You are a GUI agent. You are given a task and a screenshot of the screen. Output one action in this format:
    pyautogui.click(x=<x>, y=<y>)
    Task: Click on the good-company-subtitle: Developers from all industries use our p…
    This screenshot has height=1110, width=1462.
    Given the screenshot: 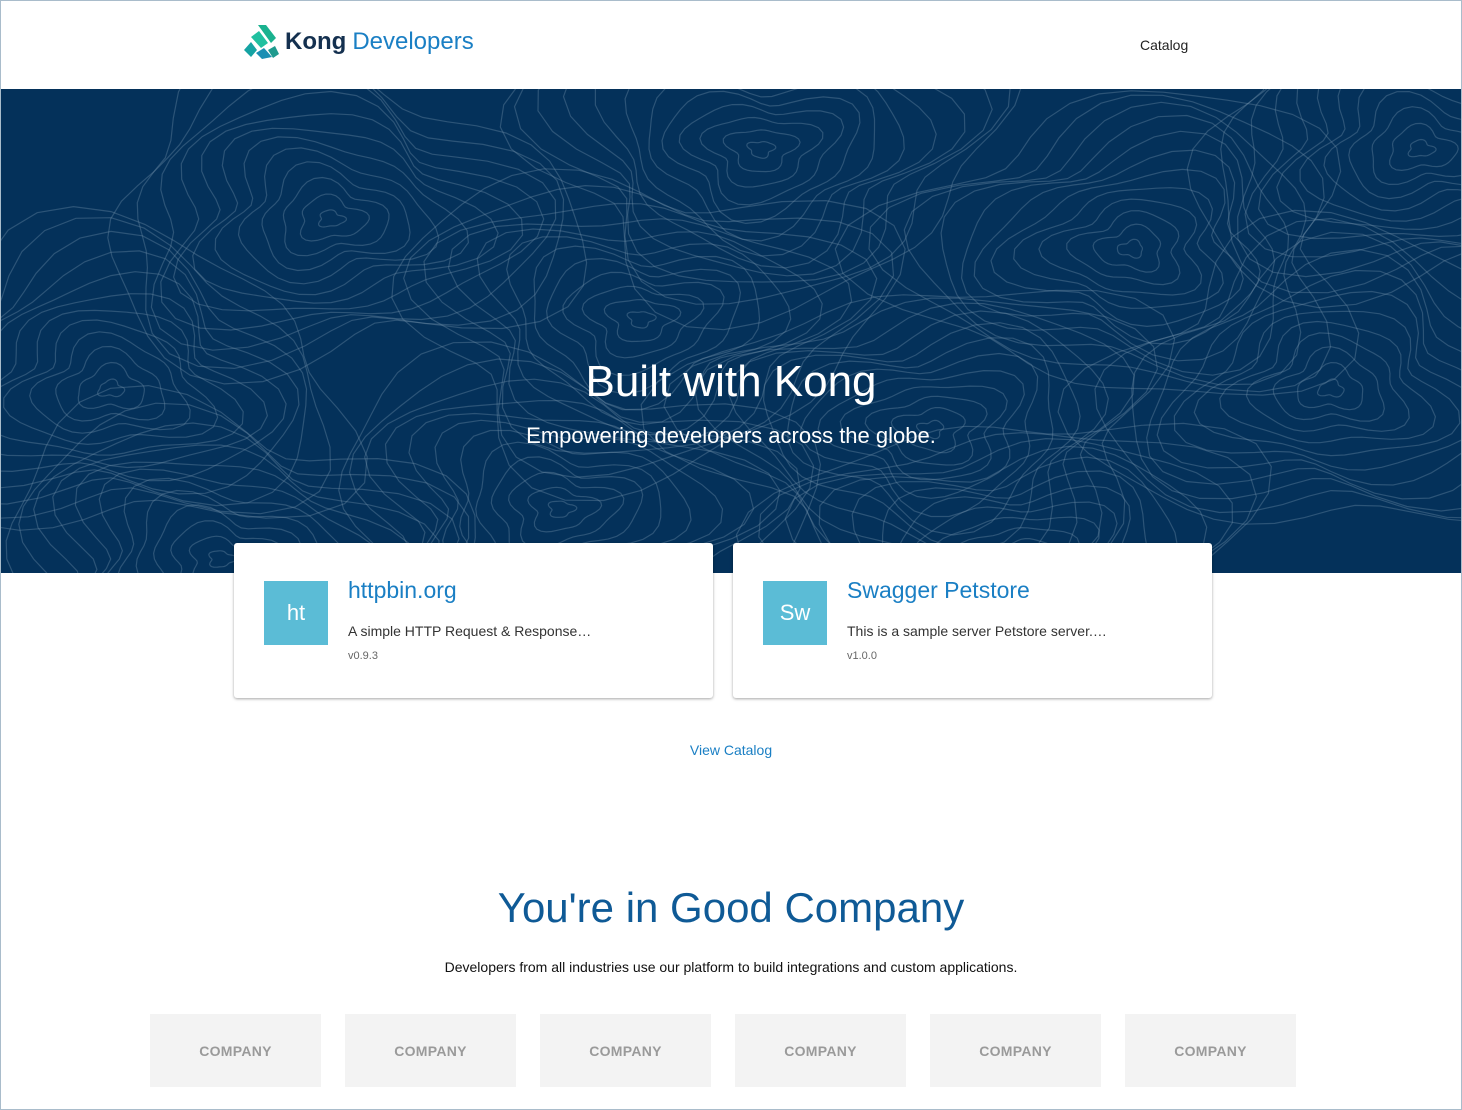 What is the action you would take?
    pyautogui.click(x=731, y=967)
    